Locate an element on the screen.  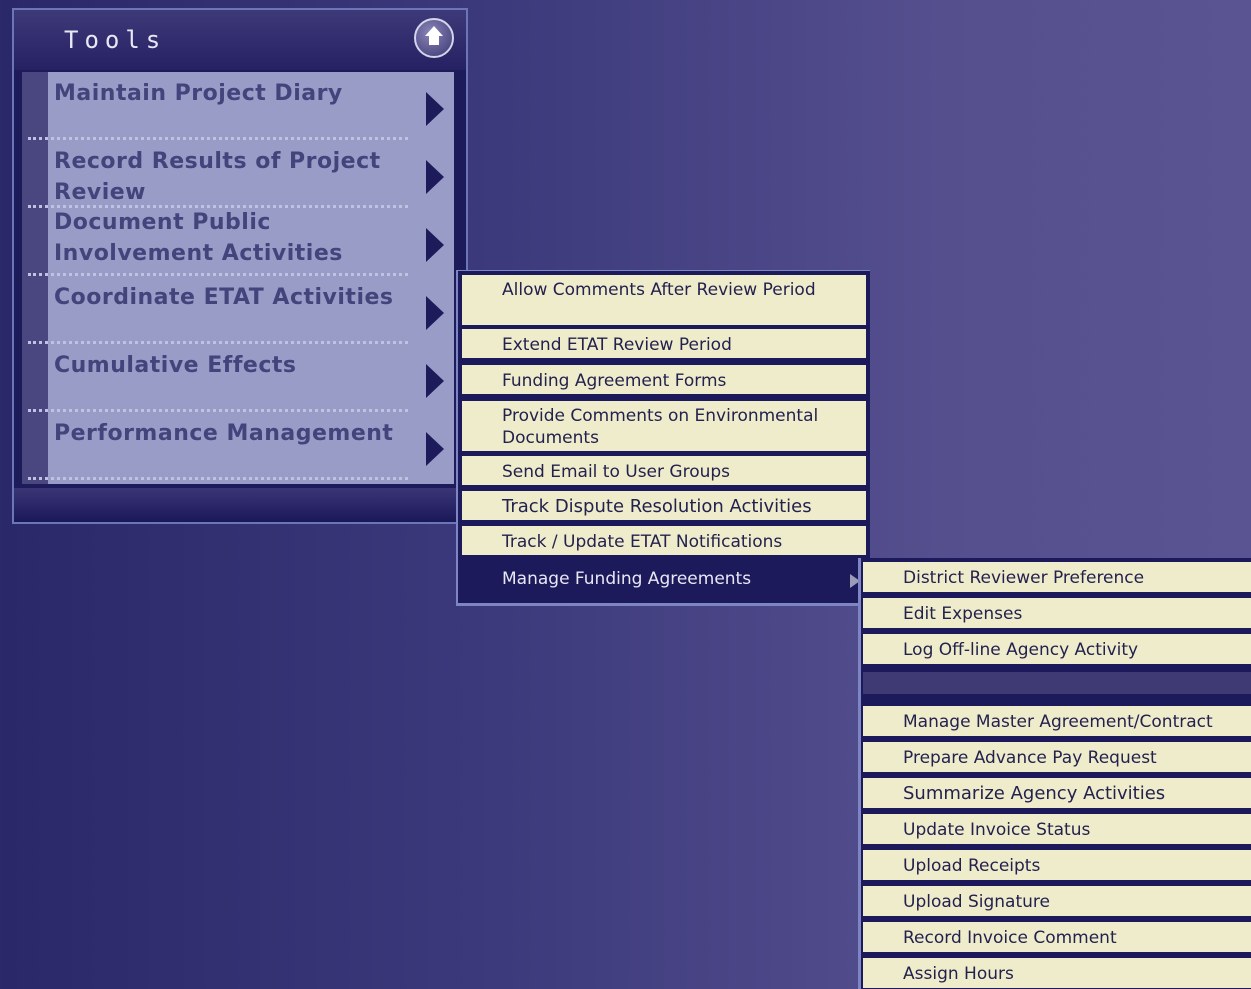
menu-item-track-update-notifications: Track / Update ETAT Notifications is located at coordinates (664, 540).